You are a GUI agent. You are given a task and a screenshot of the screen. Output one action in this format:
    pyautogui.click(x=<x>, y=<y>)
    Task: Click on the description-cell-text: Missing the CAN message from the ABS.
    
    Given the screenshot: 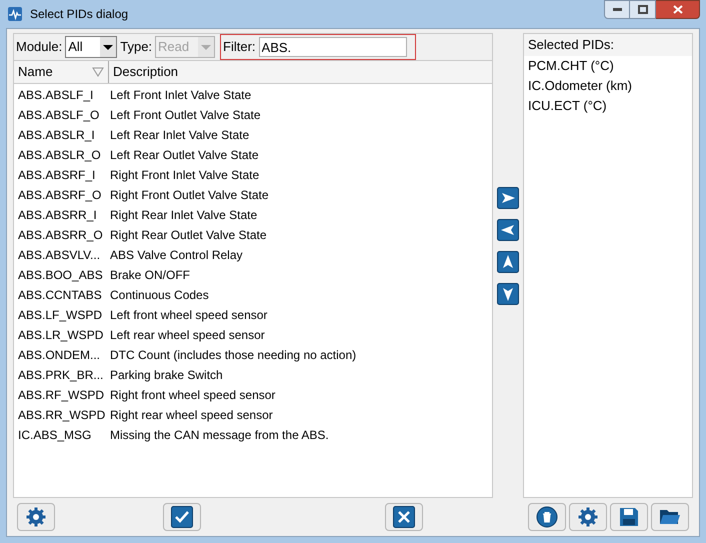 What is the action you would take?
    pyautogui.click(x=219, y=435)
    